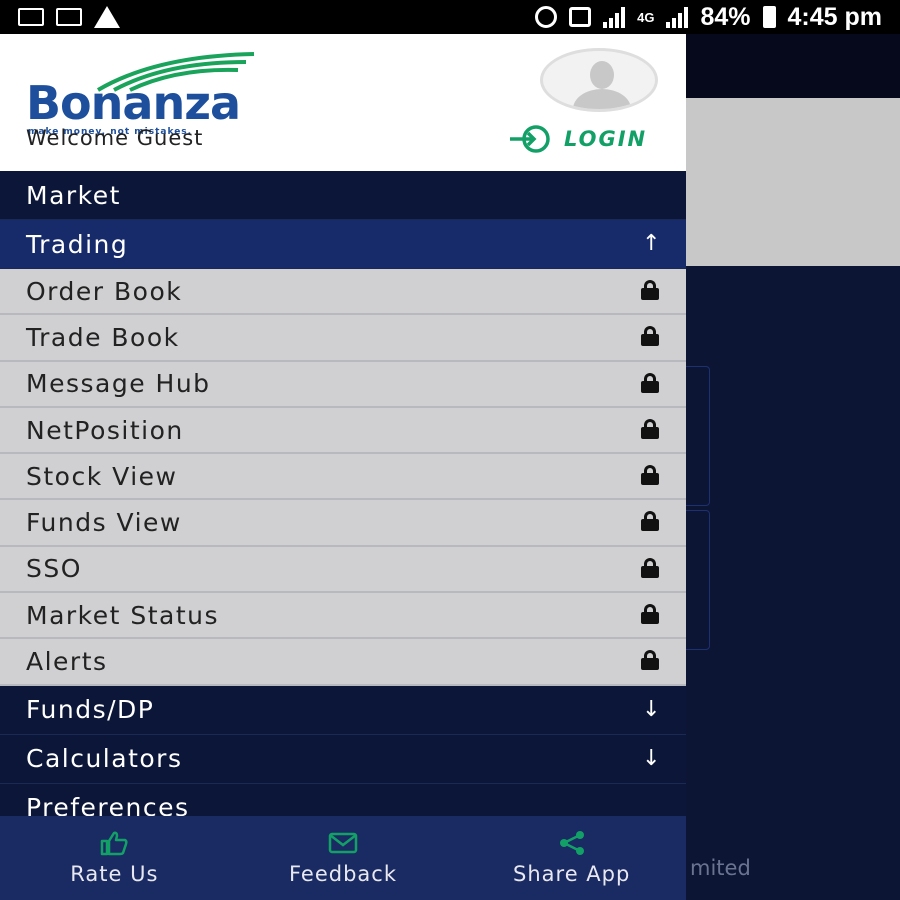 Image resolution: width=900 pixels, height=900 pixels. I want to click on avatar-head-icon, so click(602, 75).